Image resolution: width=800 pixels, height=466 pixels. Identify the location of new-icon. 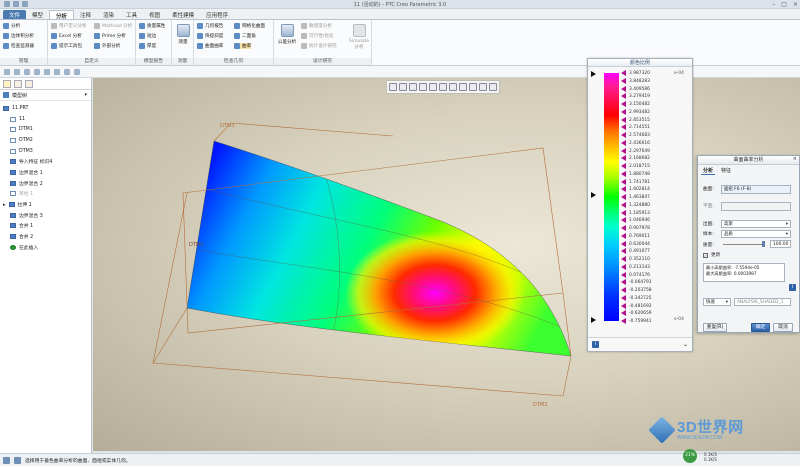
(7, 71).